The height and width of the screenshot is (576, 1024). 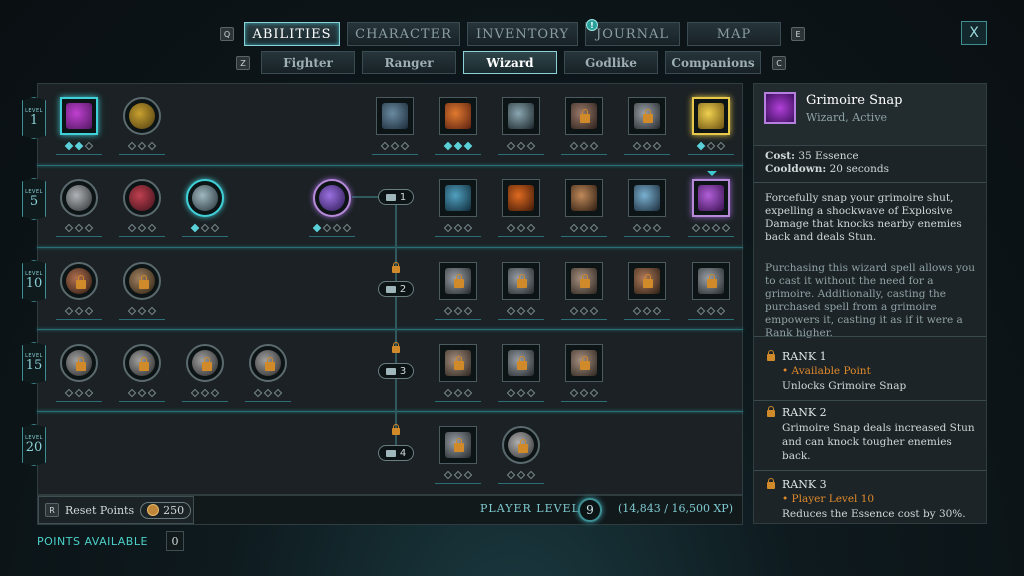 What do you see at coordinates (396, 289) in the screenshot?
I see `grimoire-node-2: 2` at bounding box center [396, 289].